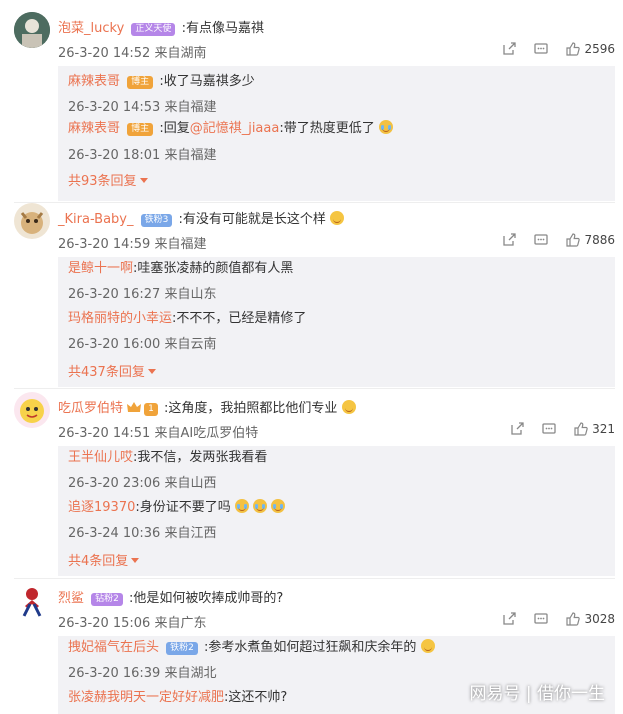 This screenshot has height=714, width=623. I want to click on like-count: 7886, so click(599, 240).